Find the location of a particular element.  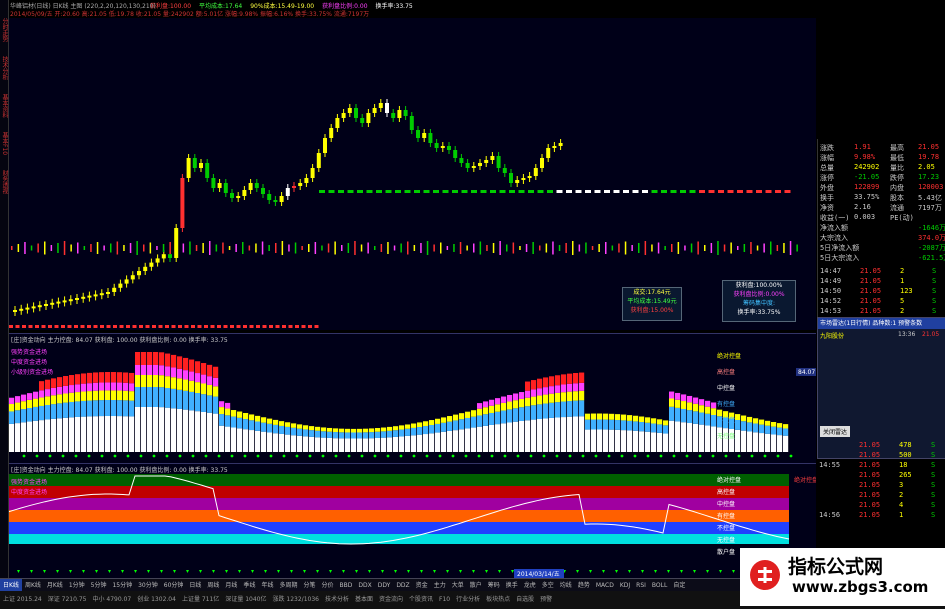

status-item-7: 技术分析 is located at coordinates (337, 600).